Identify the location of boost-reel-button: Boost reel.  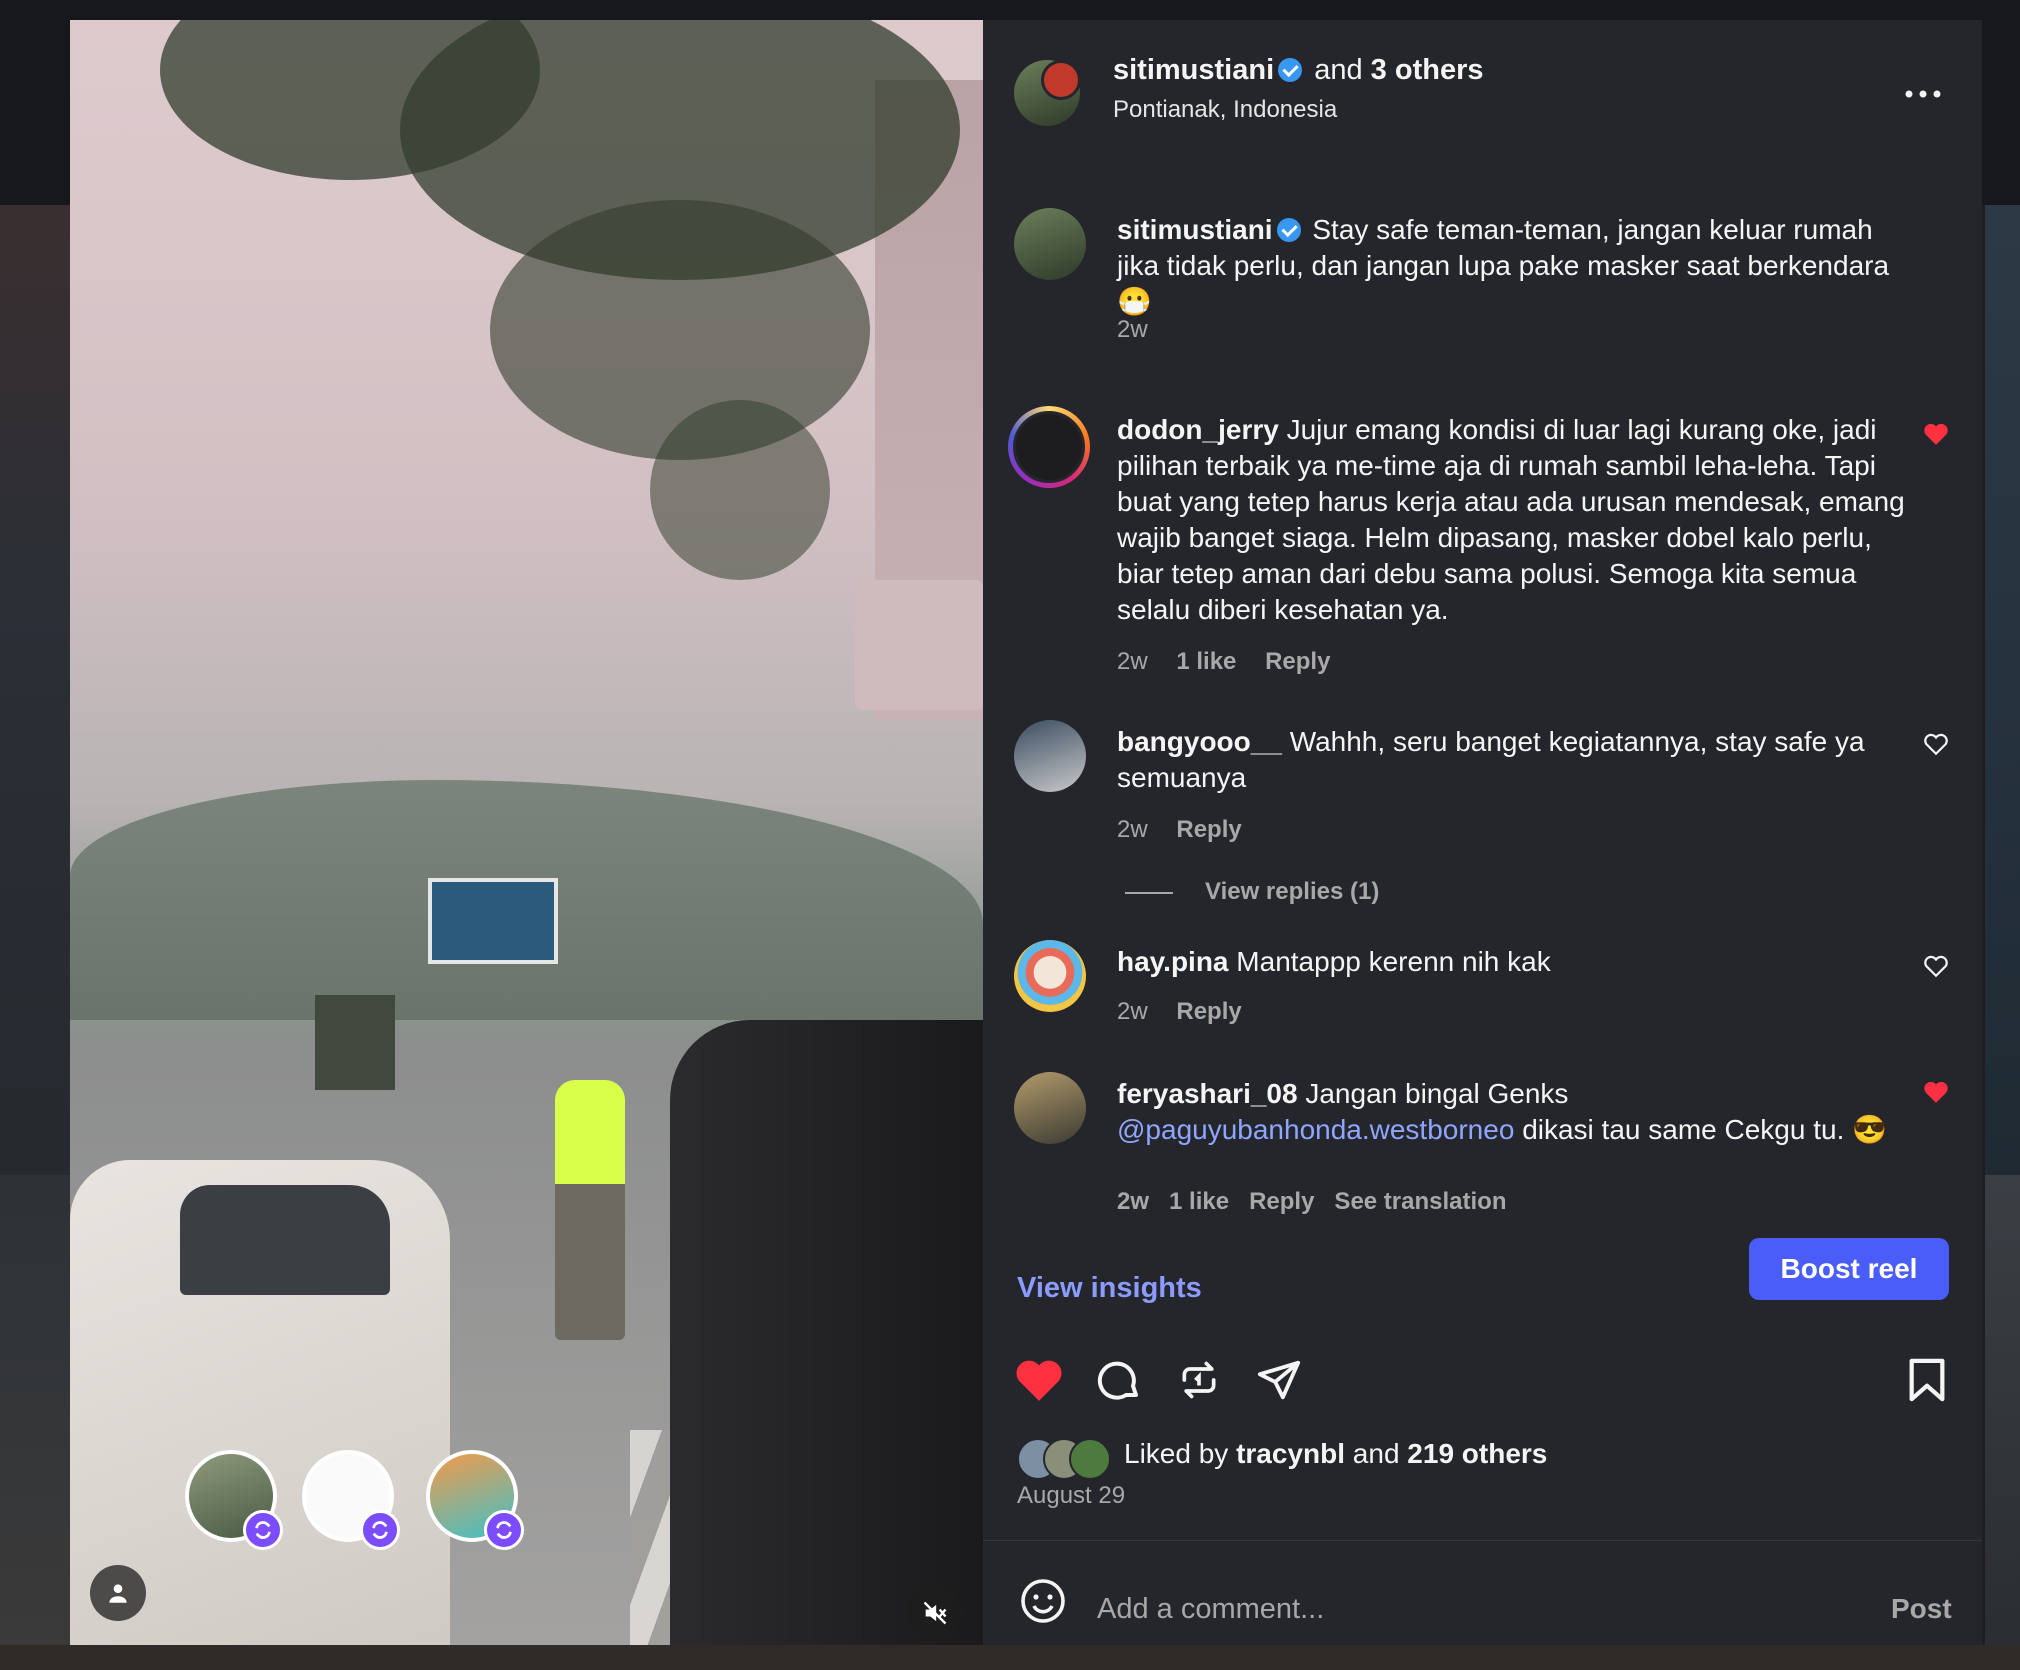
(1849, 1269).